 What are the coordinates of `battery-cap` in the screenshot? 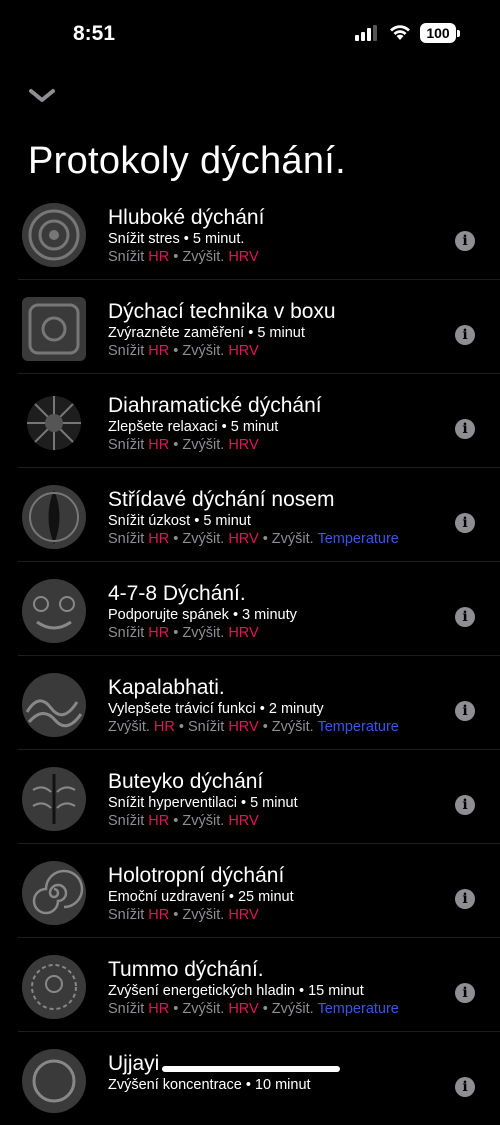 It's located at (458, 33).